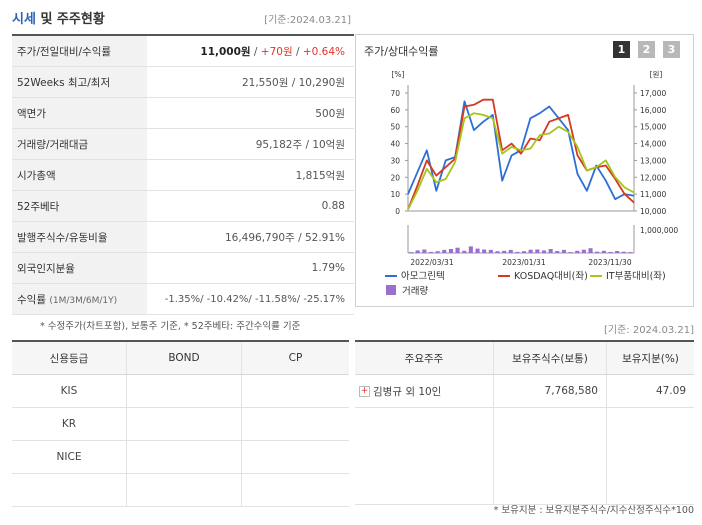 The image size is (702, 525). I want to click on col-header: BOND, so click(184, 358).